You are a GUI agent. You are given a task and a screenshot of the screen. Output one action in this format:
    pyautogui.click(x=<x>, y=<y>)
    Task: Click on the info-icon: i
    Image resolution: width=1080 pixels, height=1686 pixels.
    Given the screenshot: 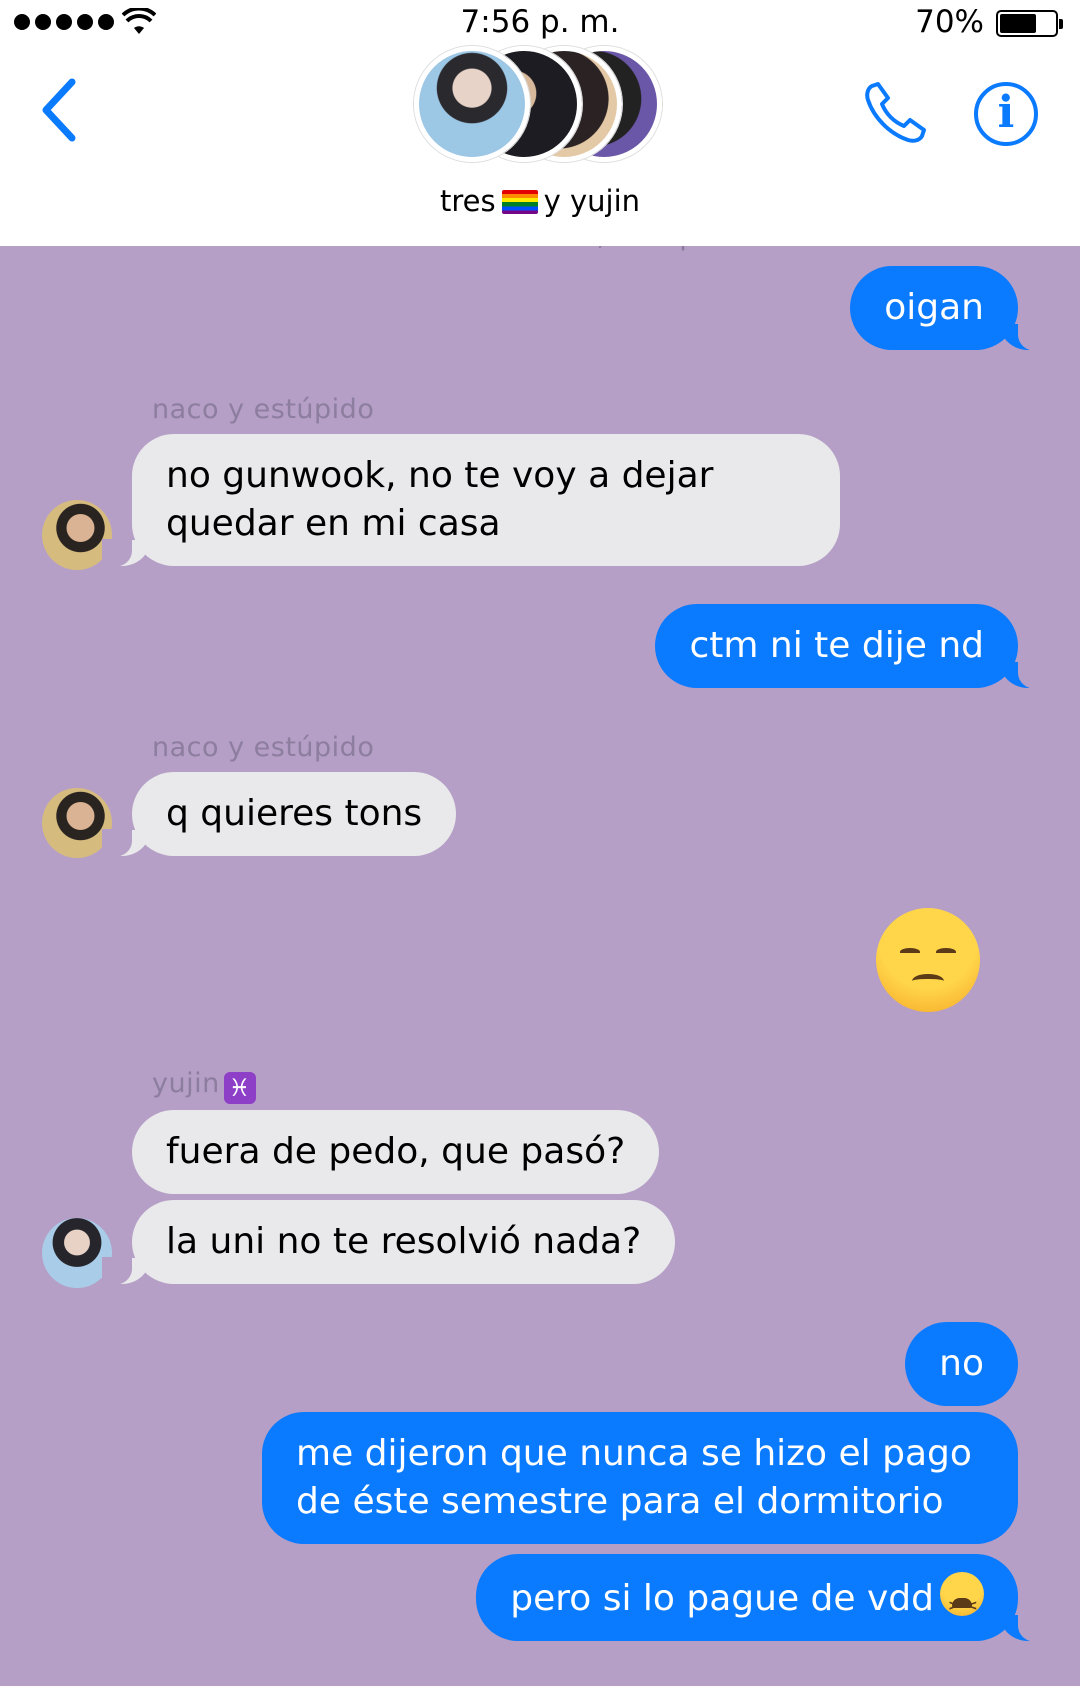 What is the action you would take?
    pyautogui.click(x=1006, y=114)
    